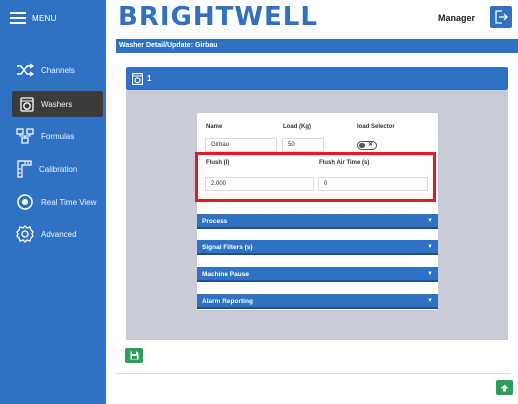 The width and height of the screenshot is (518, 404). Describe the element at coordinates (317, 221) in the screenshot. I see `accordion-process: Process ▼` at that location.